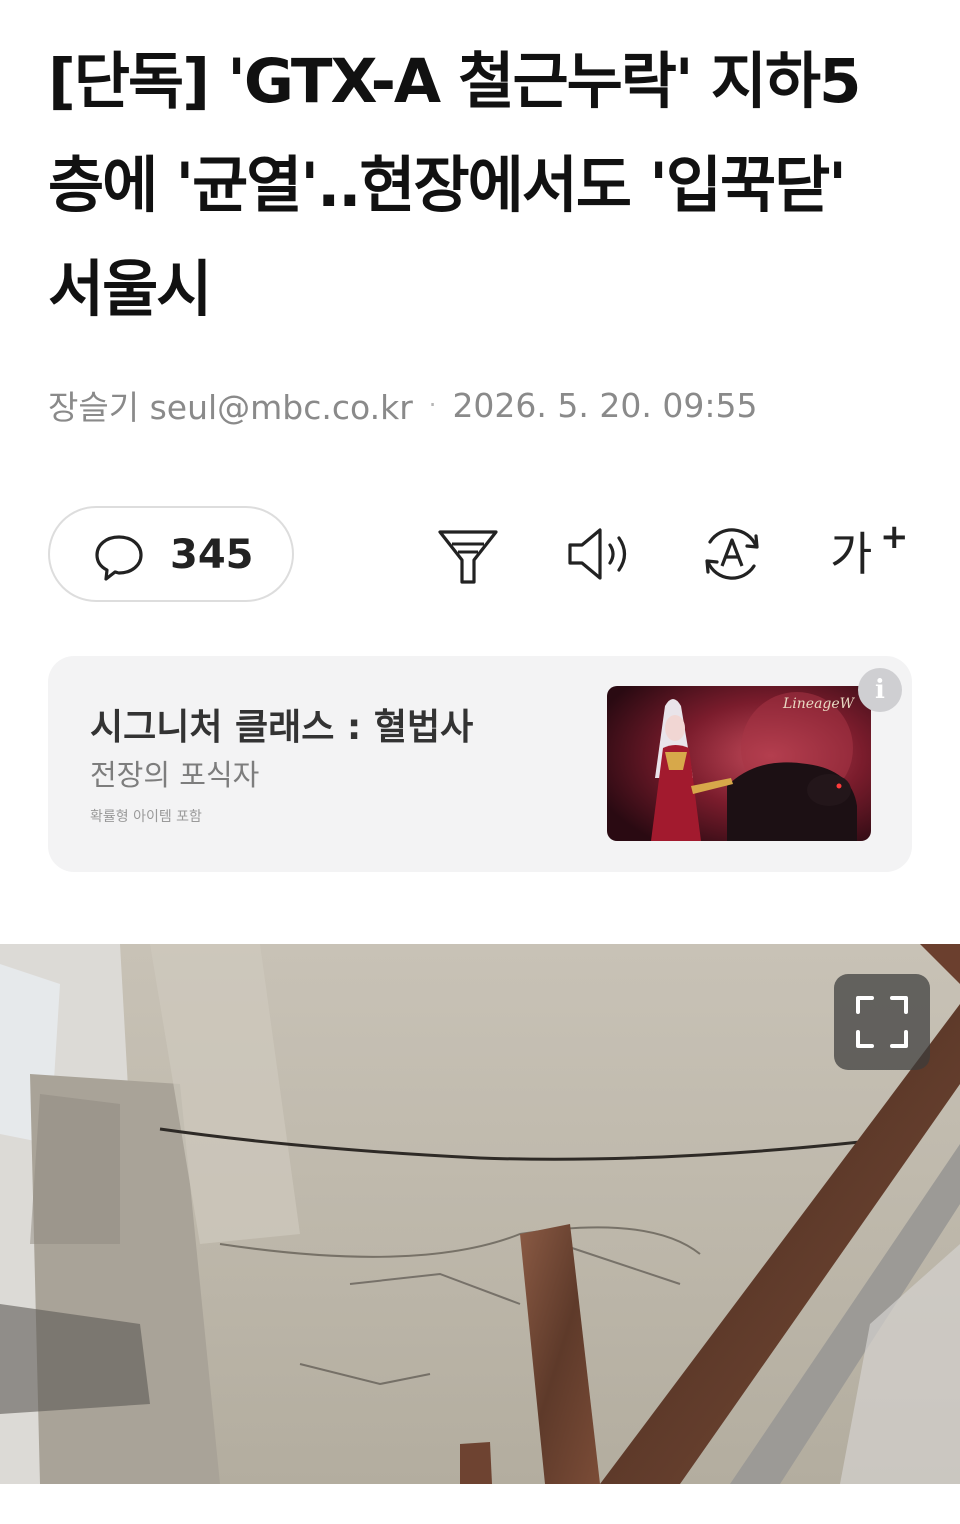 The width and height of the screenshot is (960, 1524). I want to click on plus-icon: +, so click(894, 537).